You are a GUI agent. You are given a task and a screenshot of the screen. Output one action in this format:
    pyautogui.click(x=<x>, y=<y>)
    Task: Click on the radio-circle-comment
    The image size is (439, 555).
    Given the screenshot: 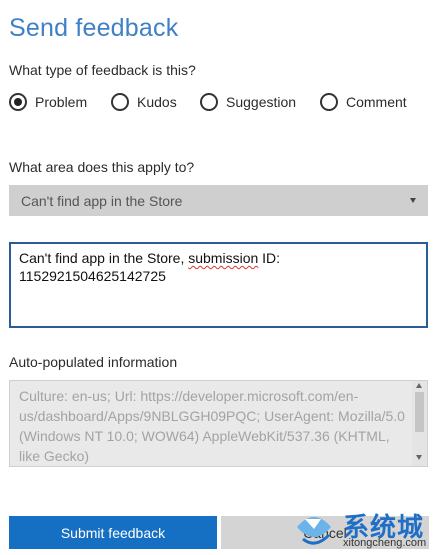 What is the action you would take?
    pyautogui.click(x=329, y=102)
    